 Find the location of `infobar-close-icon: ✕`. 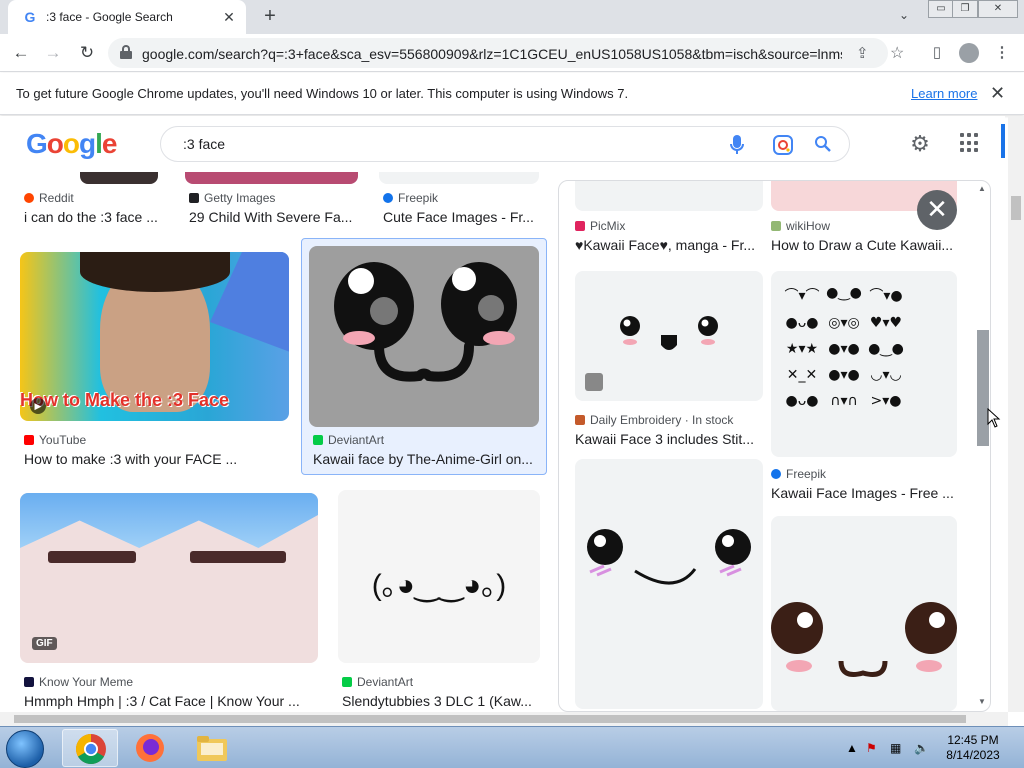

infobar-close-icon: ✕ is located at coordinates (997, 93).